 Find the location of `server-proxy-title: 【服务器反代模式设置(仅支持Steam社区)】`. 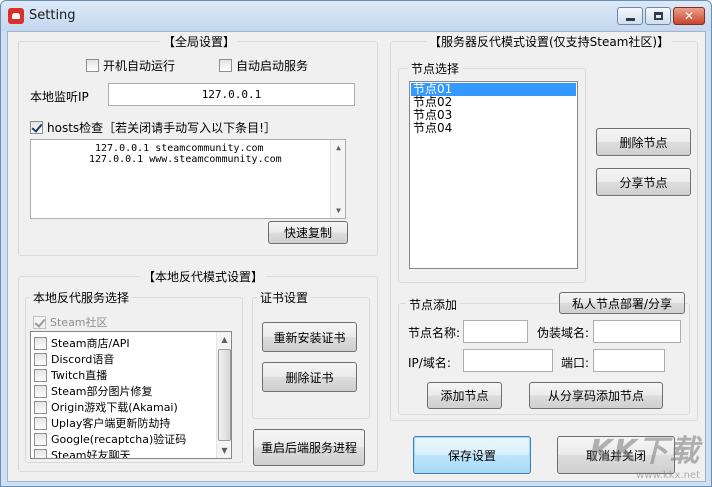

server-proxy-title: 【服务器反代模式设置(仅支持Steam社区)】 is located at coordinates (549, 41).